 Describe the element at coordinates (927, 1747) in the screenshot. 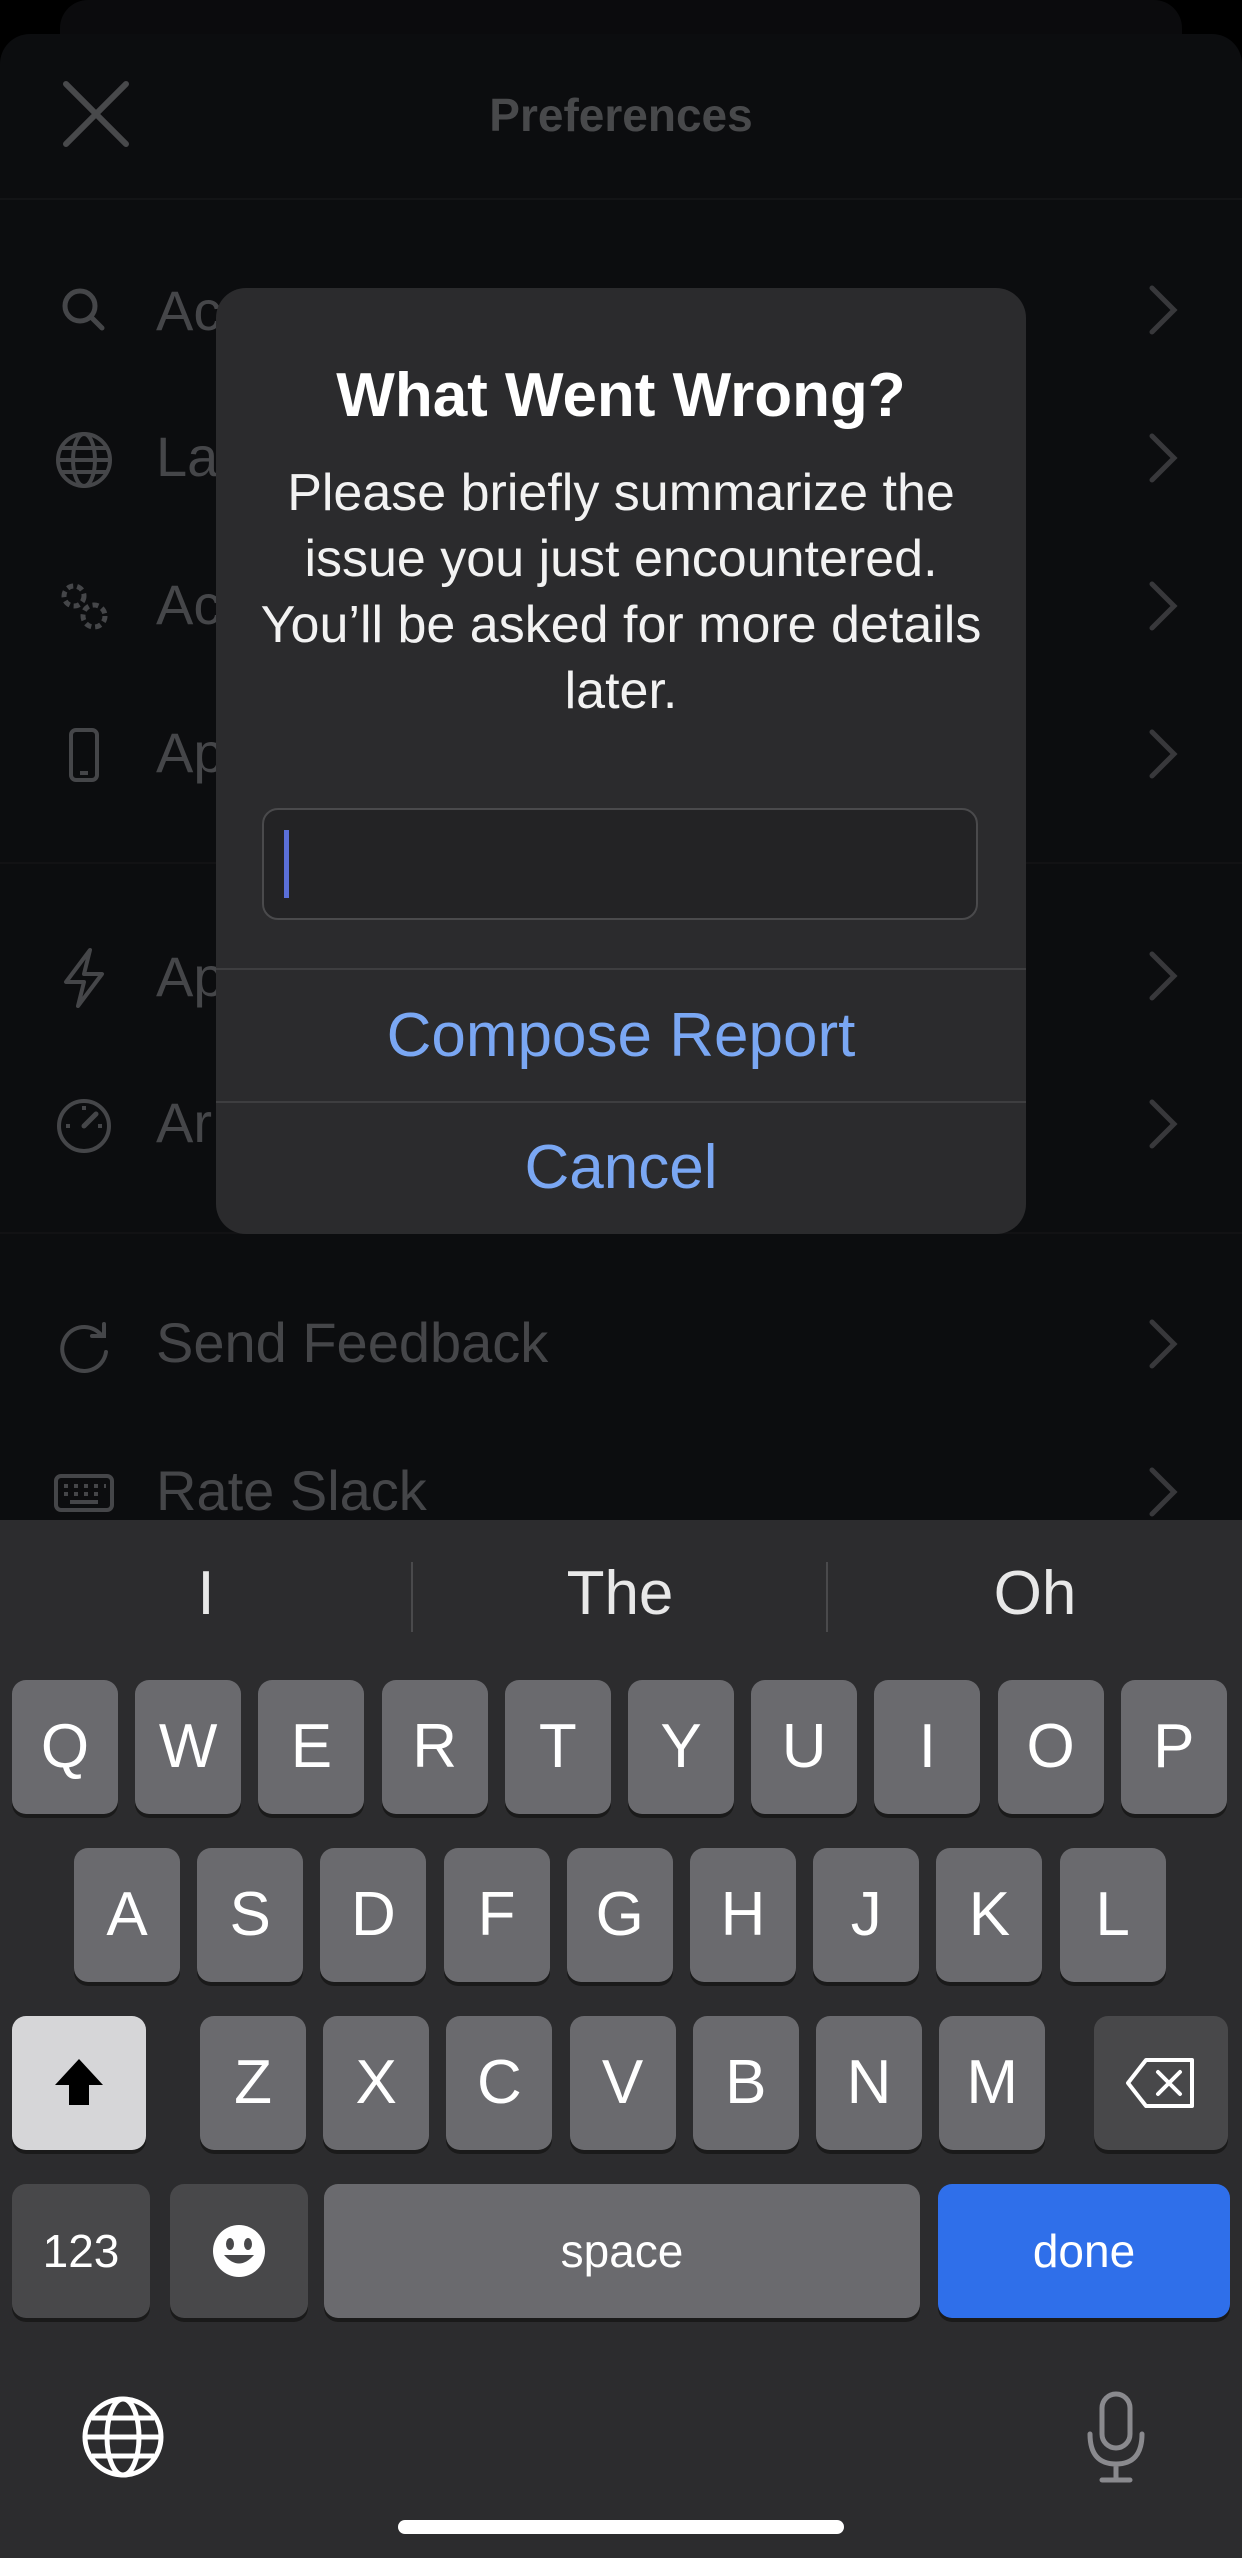

I see `key-i: I` at that location.